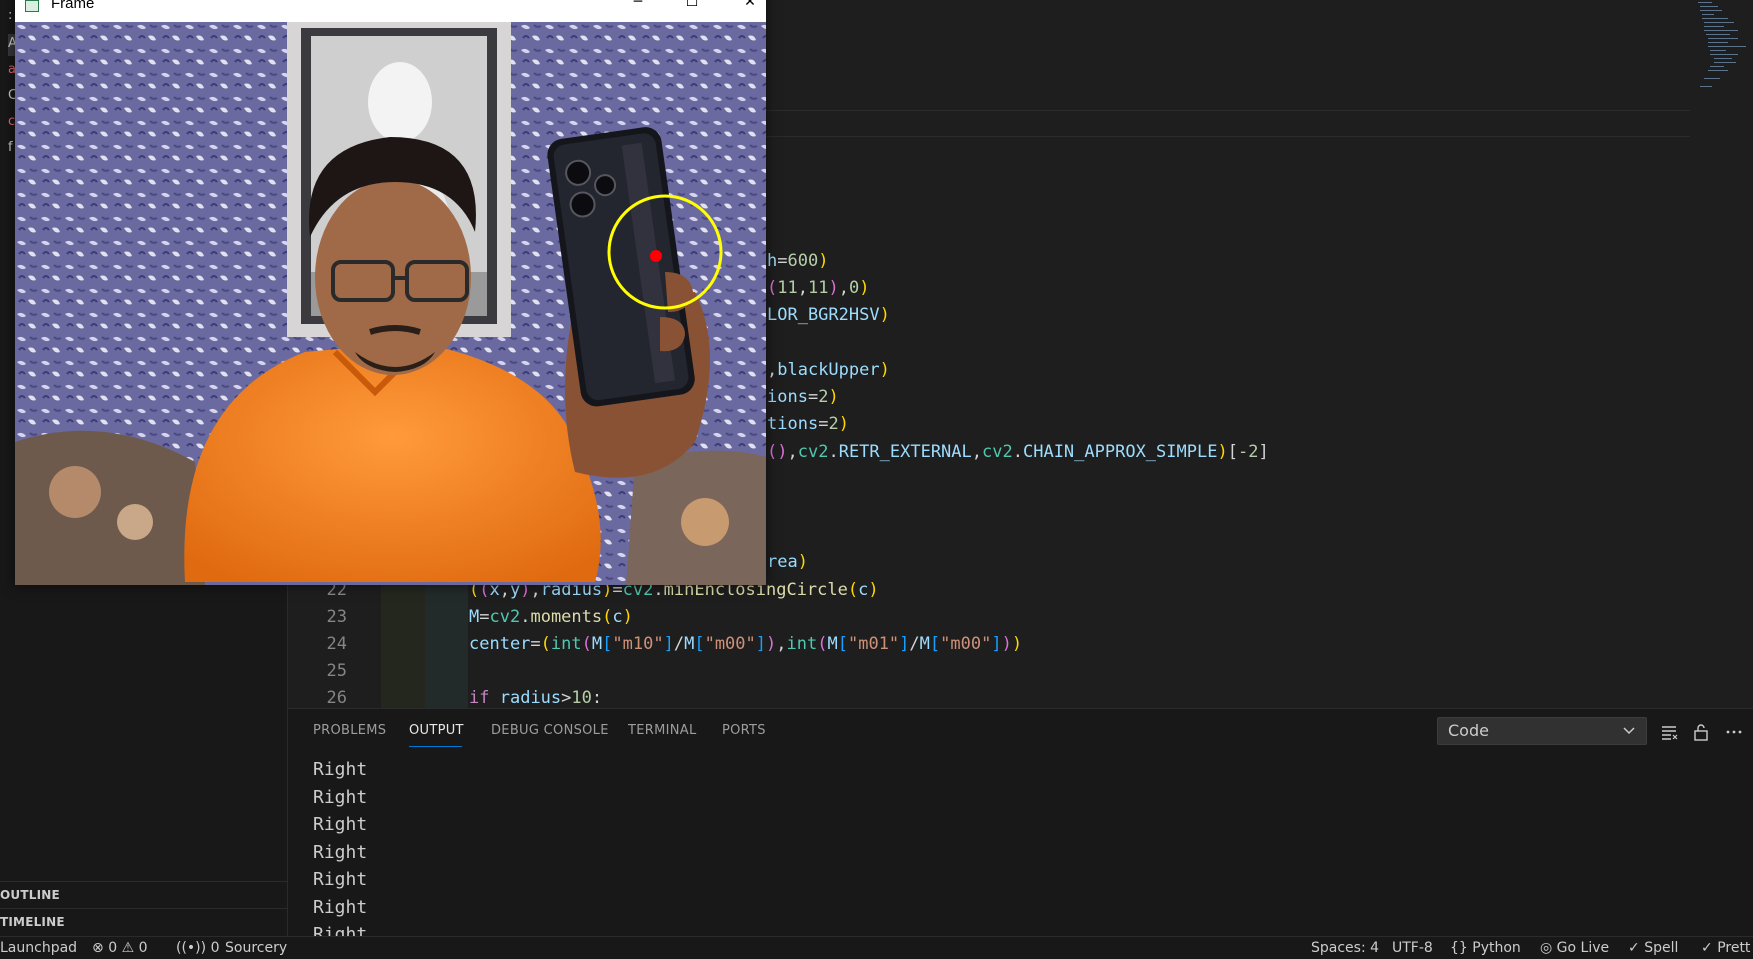  What do you see at coordinates (435, 746) in the screenshot?
I see `active-tab-indicator` at bounding box center [435, 746].